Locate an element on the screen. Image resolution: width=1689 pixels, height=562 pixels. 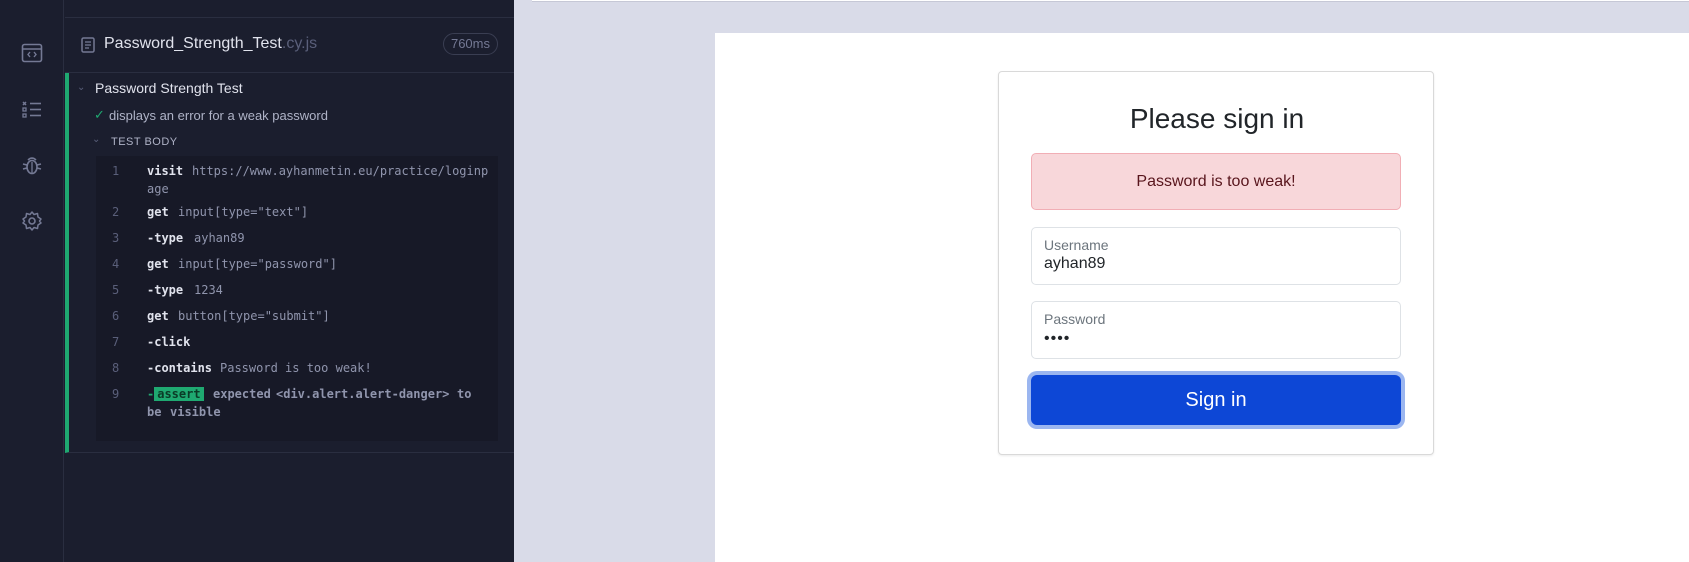
test-body-label: TEST BODY is located at coordinates (144, 142).